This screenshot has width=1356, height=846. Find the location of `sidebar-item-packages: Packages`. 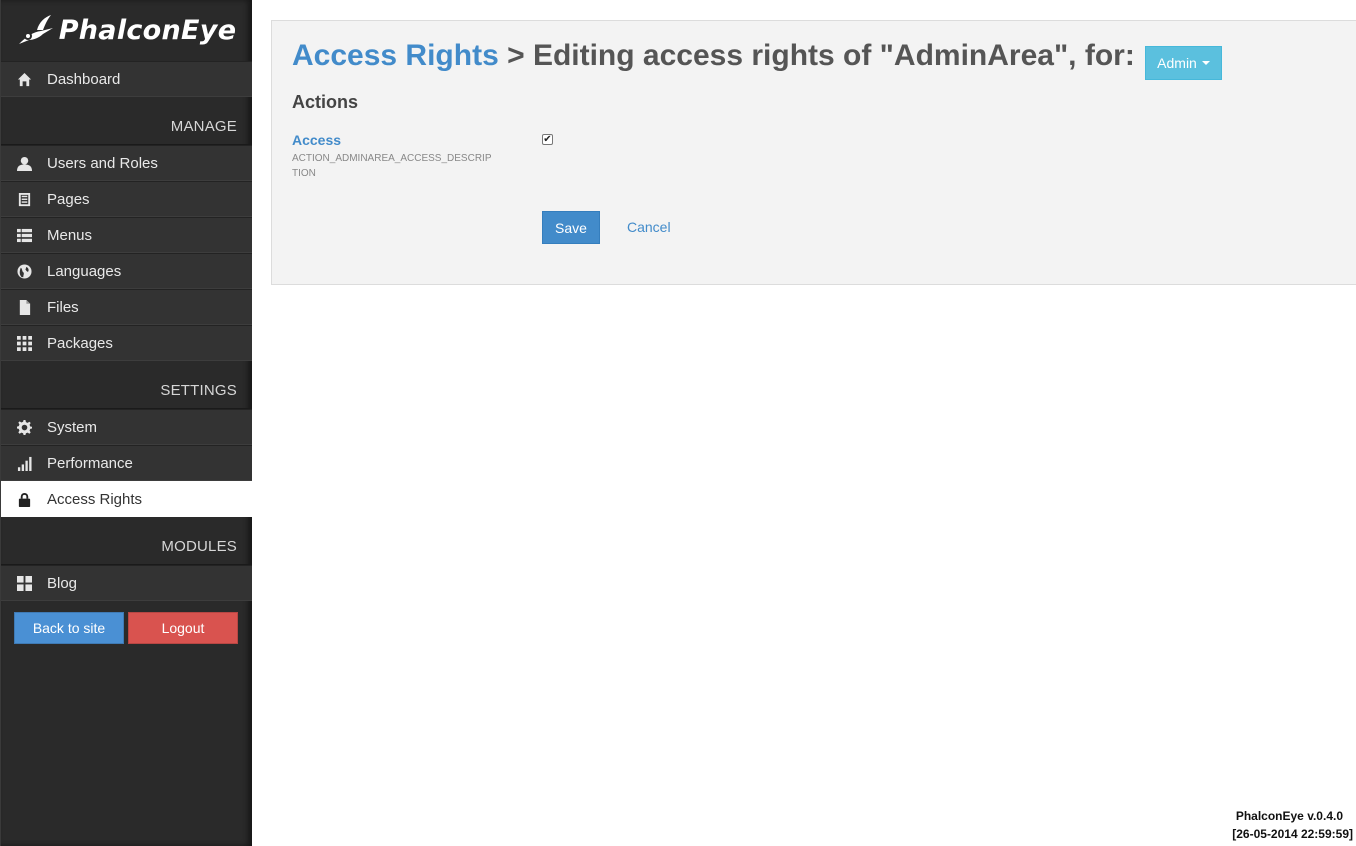

sidebar-item-packages: Packages is located at coordinates (126, 343).